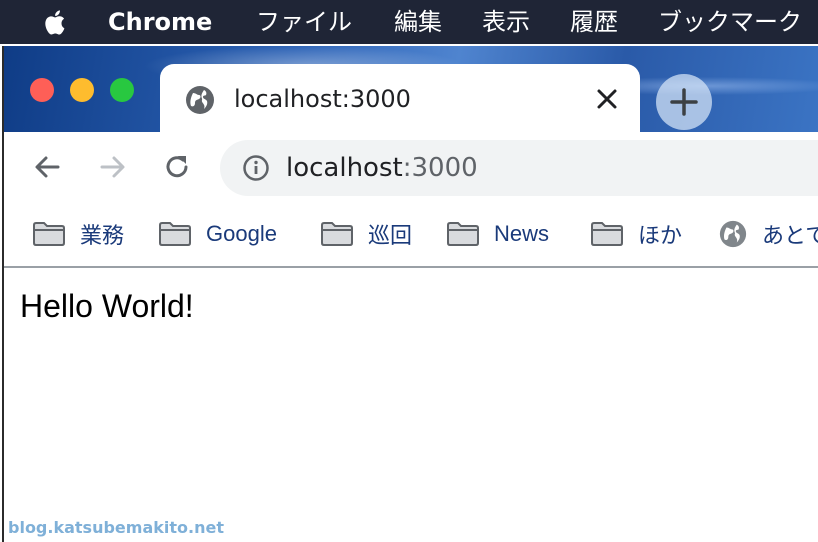 The height and width of the screenshot is (542, 818). What do you see at coordinates (82, 90) in the screenshot?
I see `minimize-window-button` at bounding box center [82, 90].